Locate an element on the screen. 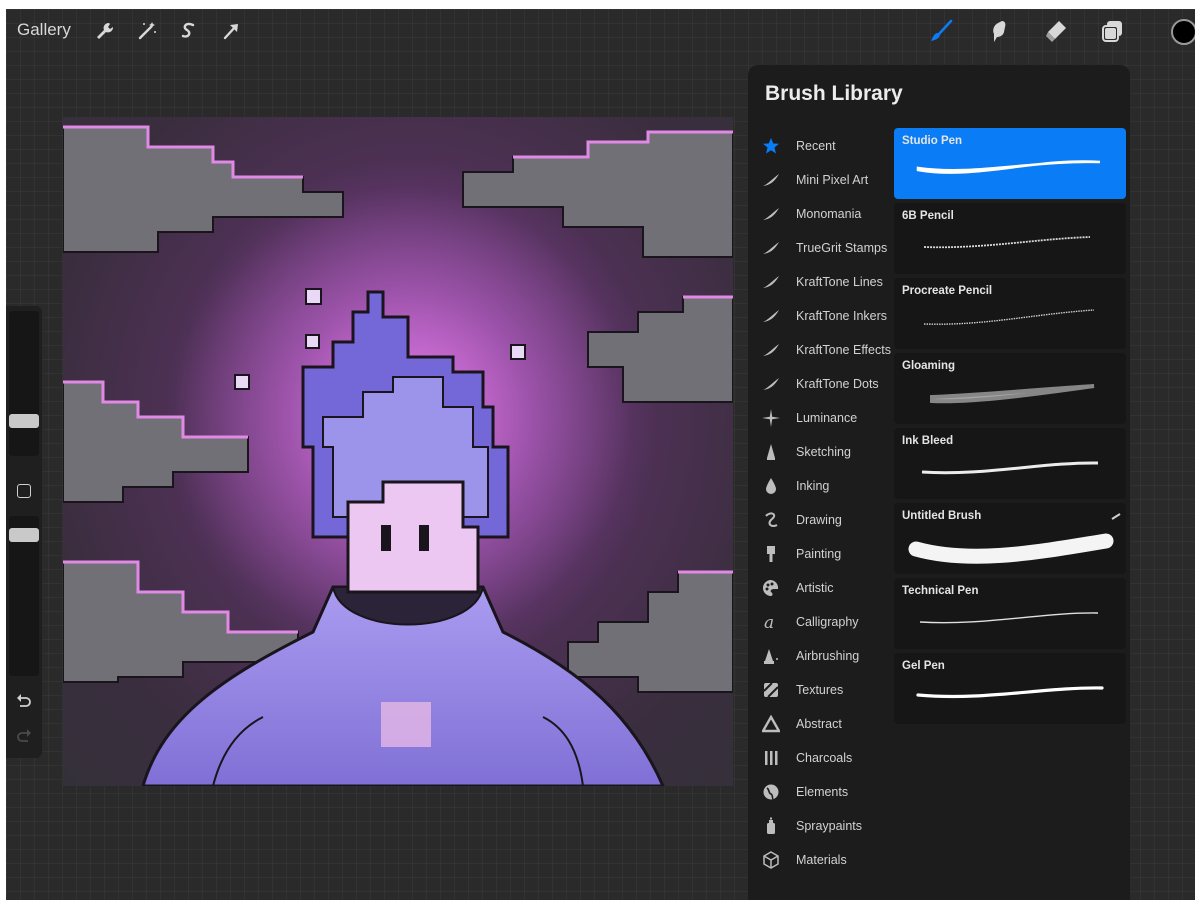 Image resolution: width=1195 pixels, height=900 pixels. brush-set-mini-pixel-art: Mini Pixel Art is located at coordinates (823, 180).